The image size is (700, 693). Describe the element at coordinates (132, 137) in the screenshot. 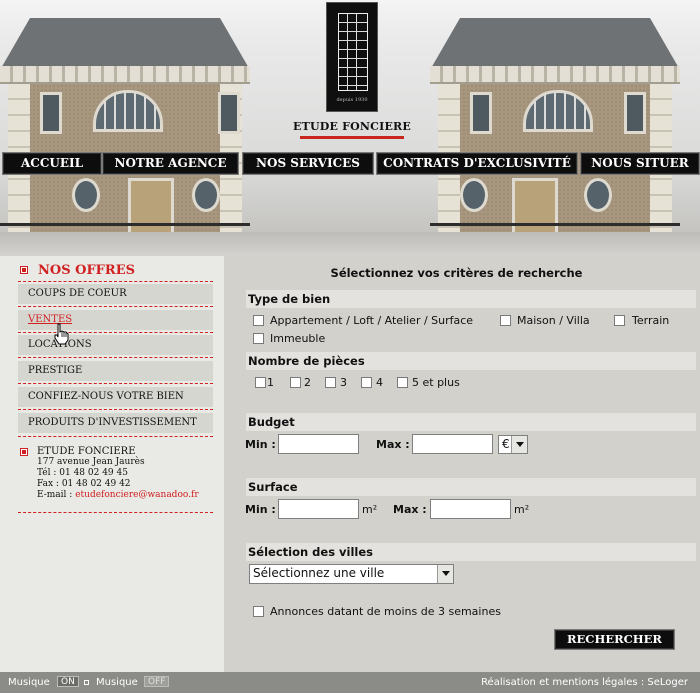

I see `building-photo-left` at that location.